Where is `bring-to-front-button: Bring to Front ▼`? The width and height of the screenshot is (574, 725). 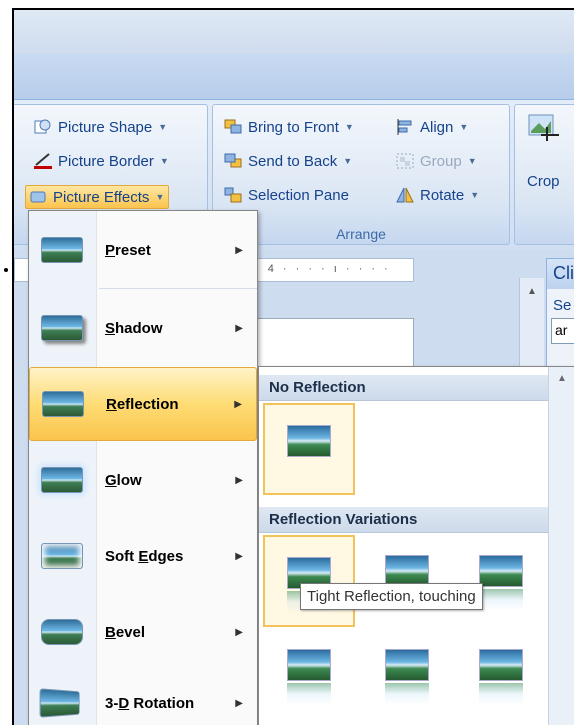 bring-to-front-button: Bring to Front ▼ is located at coordinates (288, 127).